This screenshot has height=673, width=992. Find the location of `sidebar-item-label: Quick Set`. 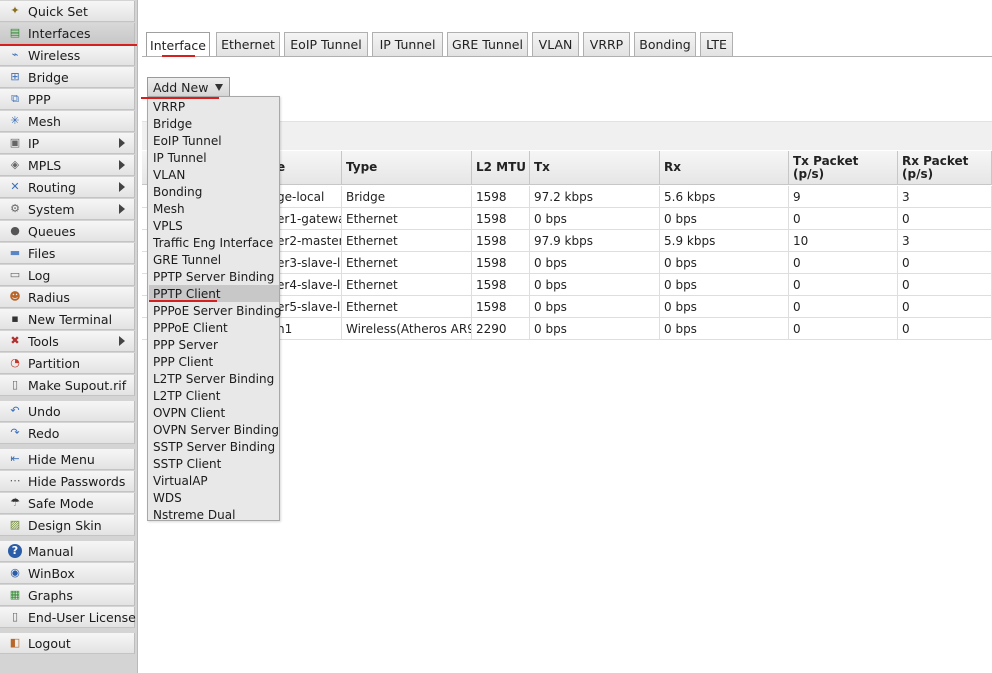

sidebar-item-label: Quick Set is located at coordinates (58, 11).